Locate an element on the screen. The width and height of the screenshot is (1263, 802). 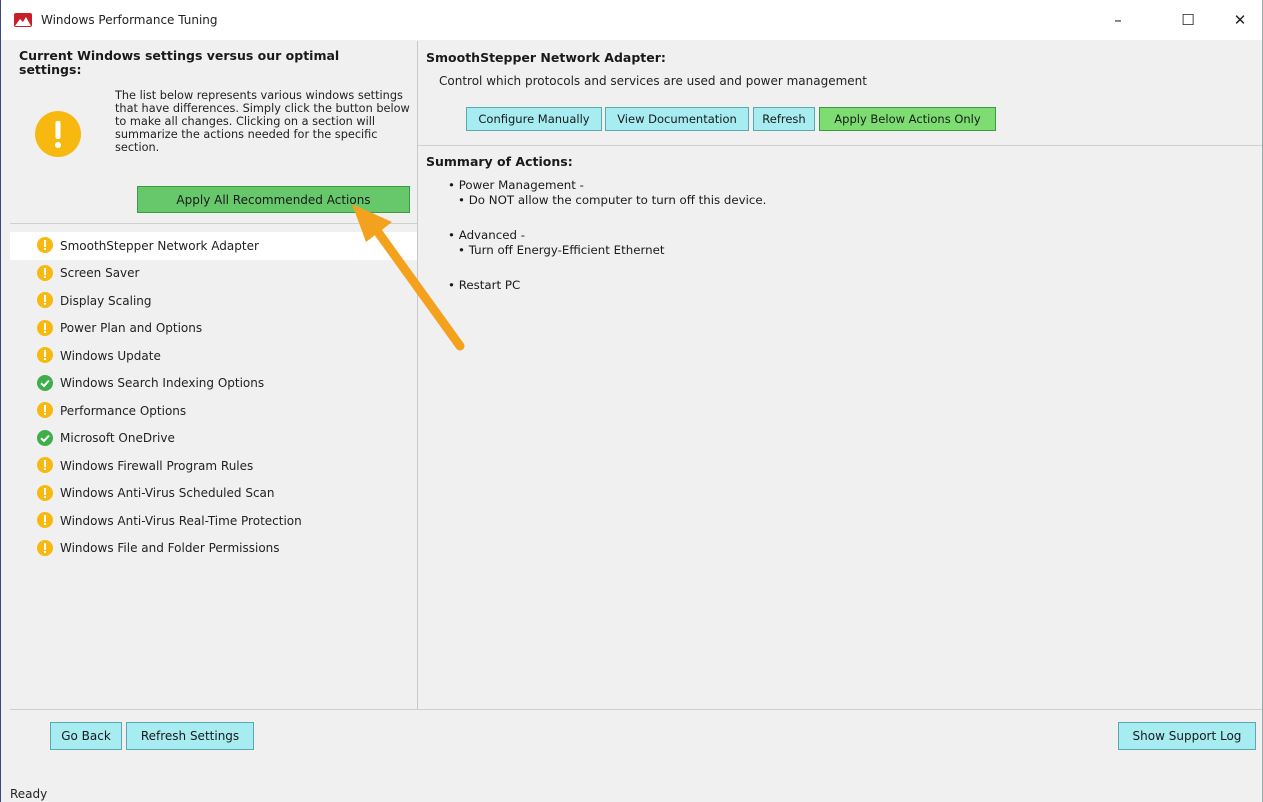
section-label: SmoothStepper Network Adapter is located at coordinates (159, 245).